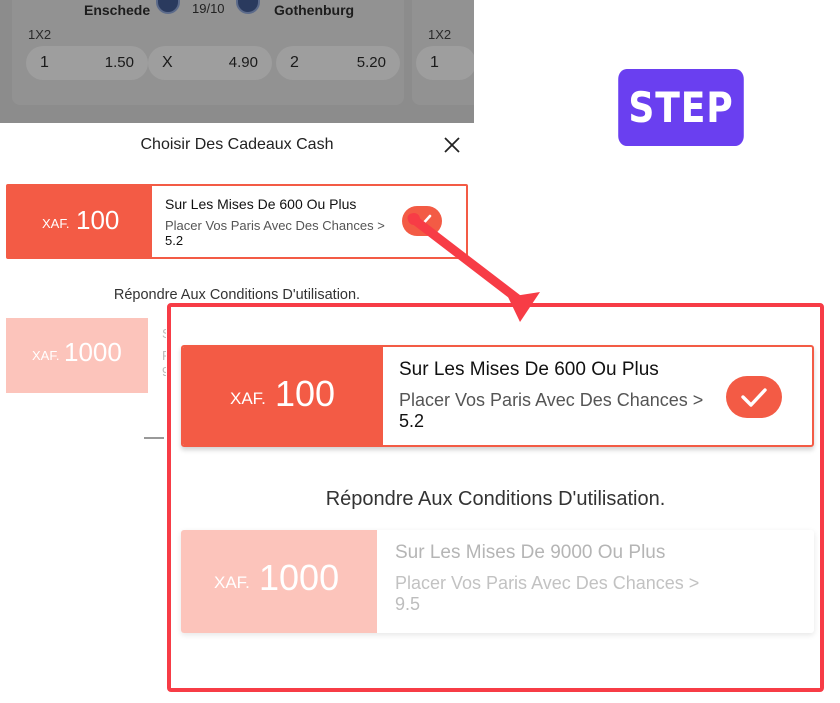  What do you see at coordinates (452, 145) in the screenshot?
I see `close-icon` at bounding box center [452, 145].